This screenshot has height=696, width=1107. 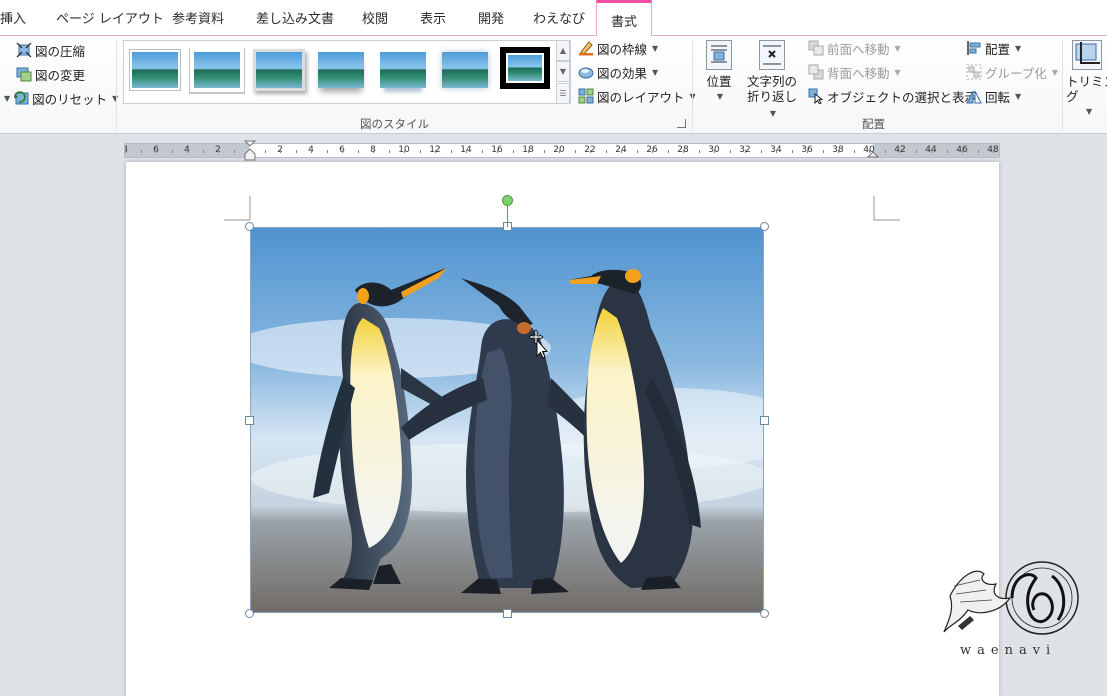 I want to click on position-label: 位置, so click(x=719, y=81).